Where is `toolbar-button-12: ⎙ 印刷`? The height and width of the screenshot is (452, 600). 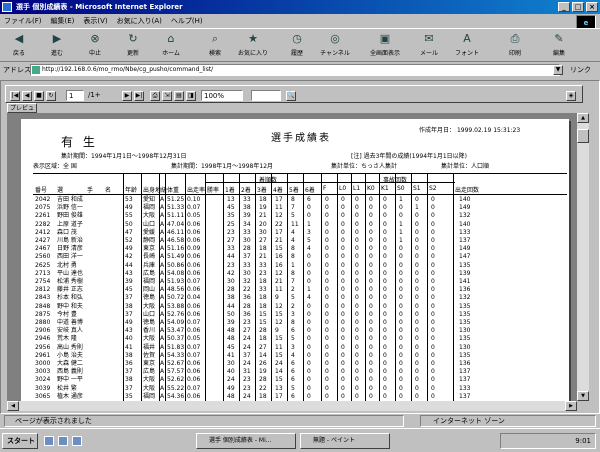
toolbar-button-12: ⎙ 印刷 is located at coordinates (515, 46).